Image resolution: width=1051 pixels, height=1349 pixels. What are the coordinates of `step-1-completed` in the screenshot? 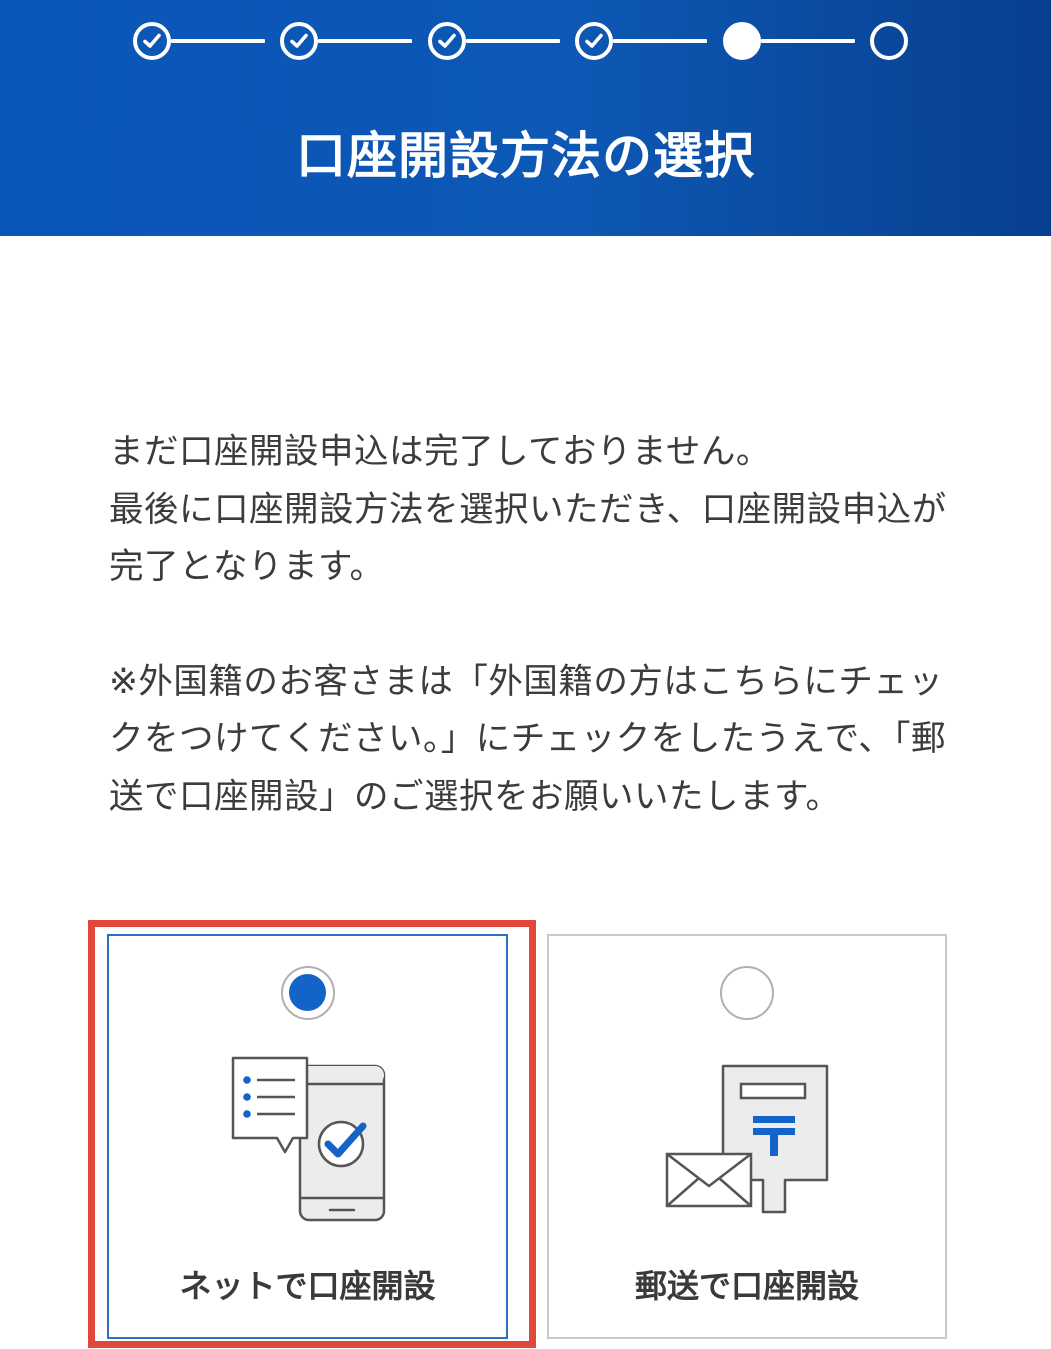 It's located at (152, 41).